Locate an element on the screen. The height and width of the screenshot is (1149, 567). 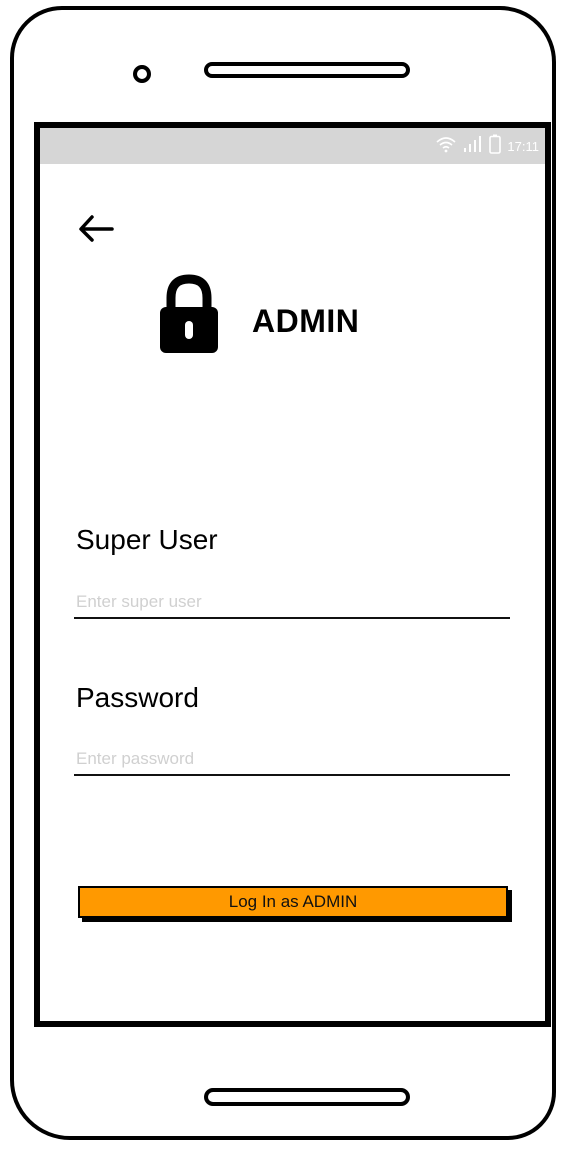
password-label: Password is located at coordinates (137, 697).